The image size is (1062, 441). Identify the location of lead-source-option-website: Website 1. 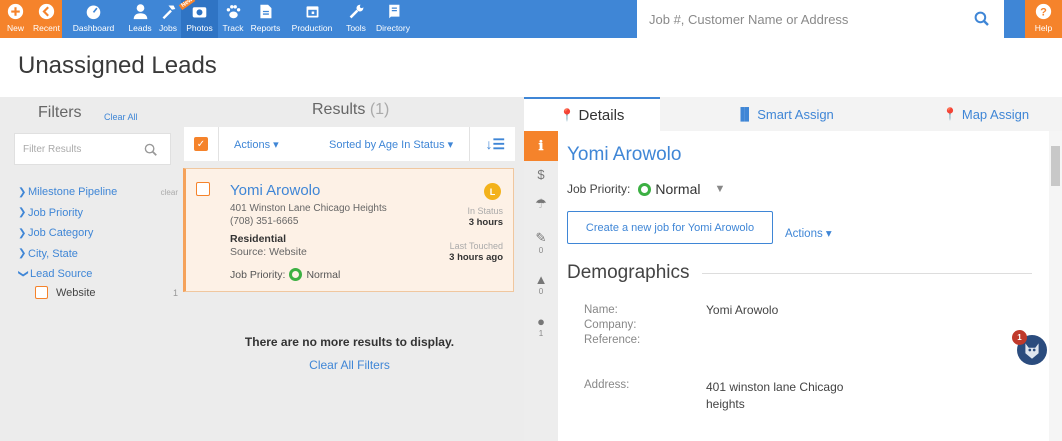
(98, 293).